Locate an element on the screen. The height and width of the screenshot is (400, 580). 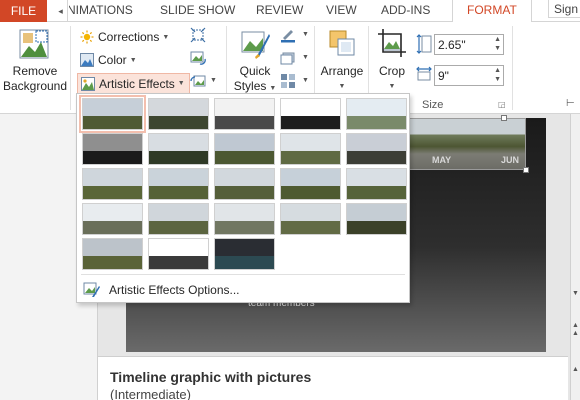
reset-picture-button: ▼ is located at coordinates (203, 82).